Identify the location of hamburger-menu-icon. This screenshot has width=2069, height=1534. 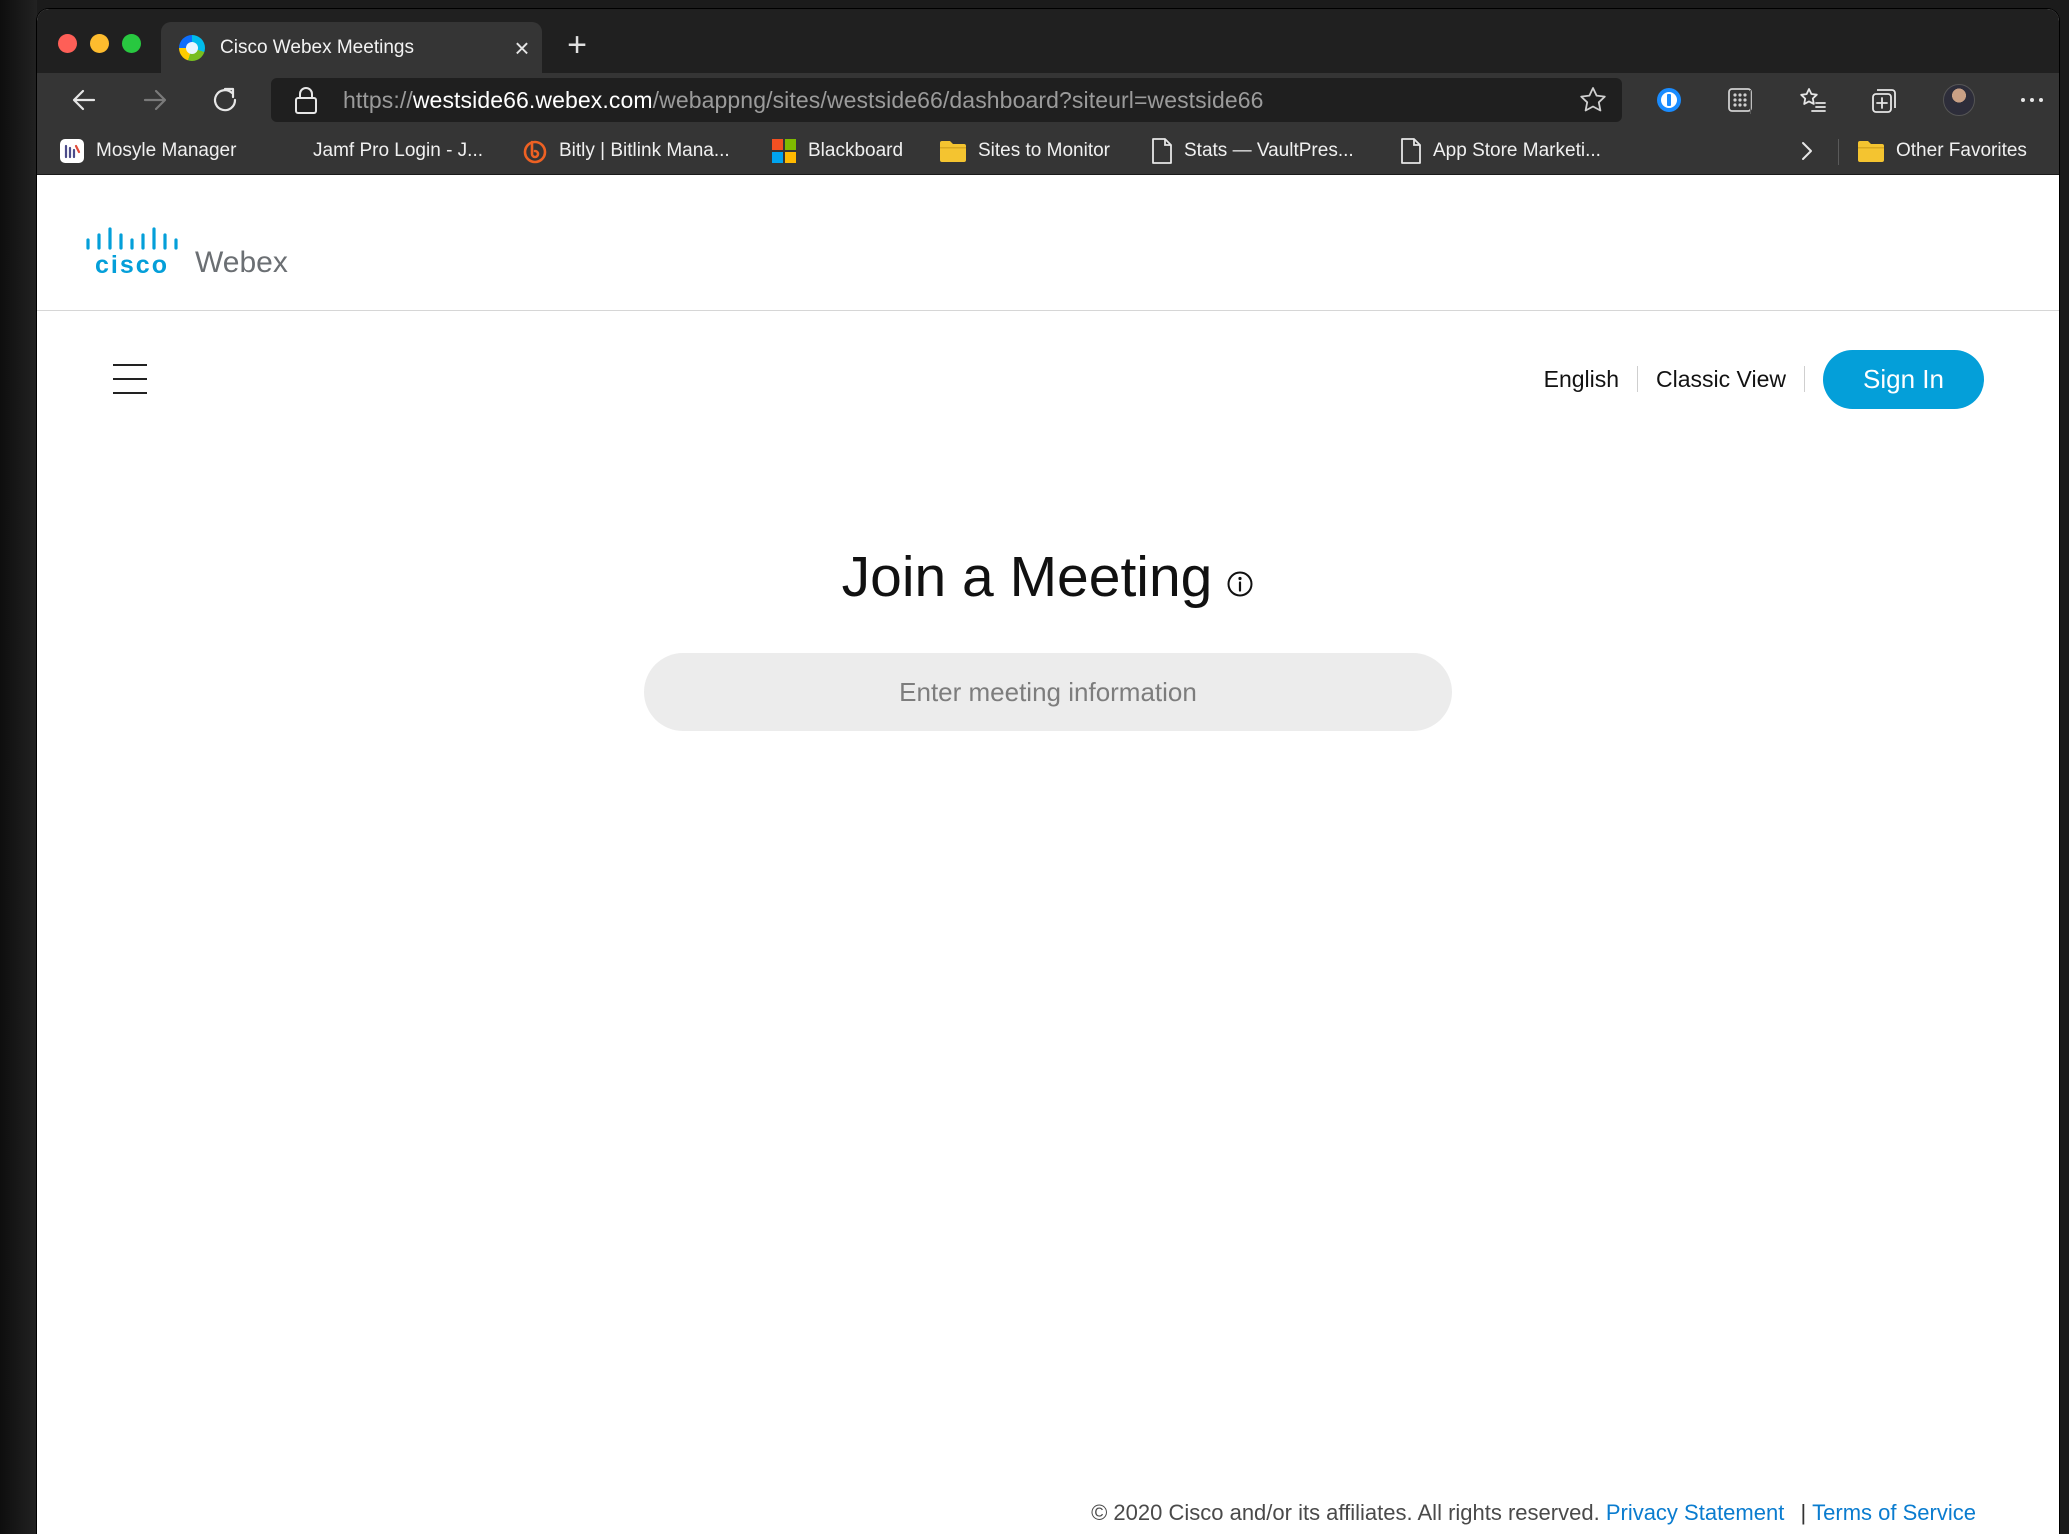
(130, 379).